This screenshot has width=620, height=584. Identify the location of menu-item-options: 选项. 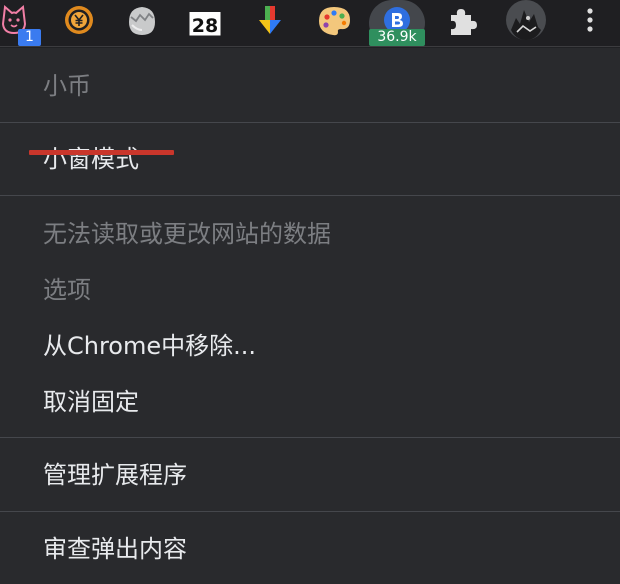
(67, 290).